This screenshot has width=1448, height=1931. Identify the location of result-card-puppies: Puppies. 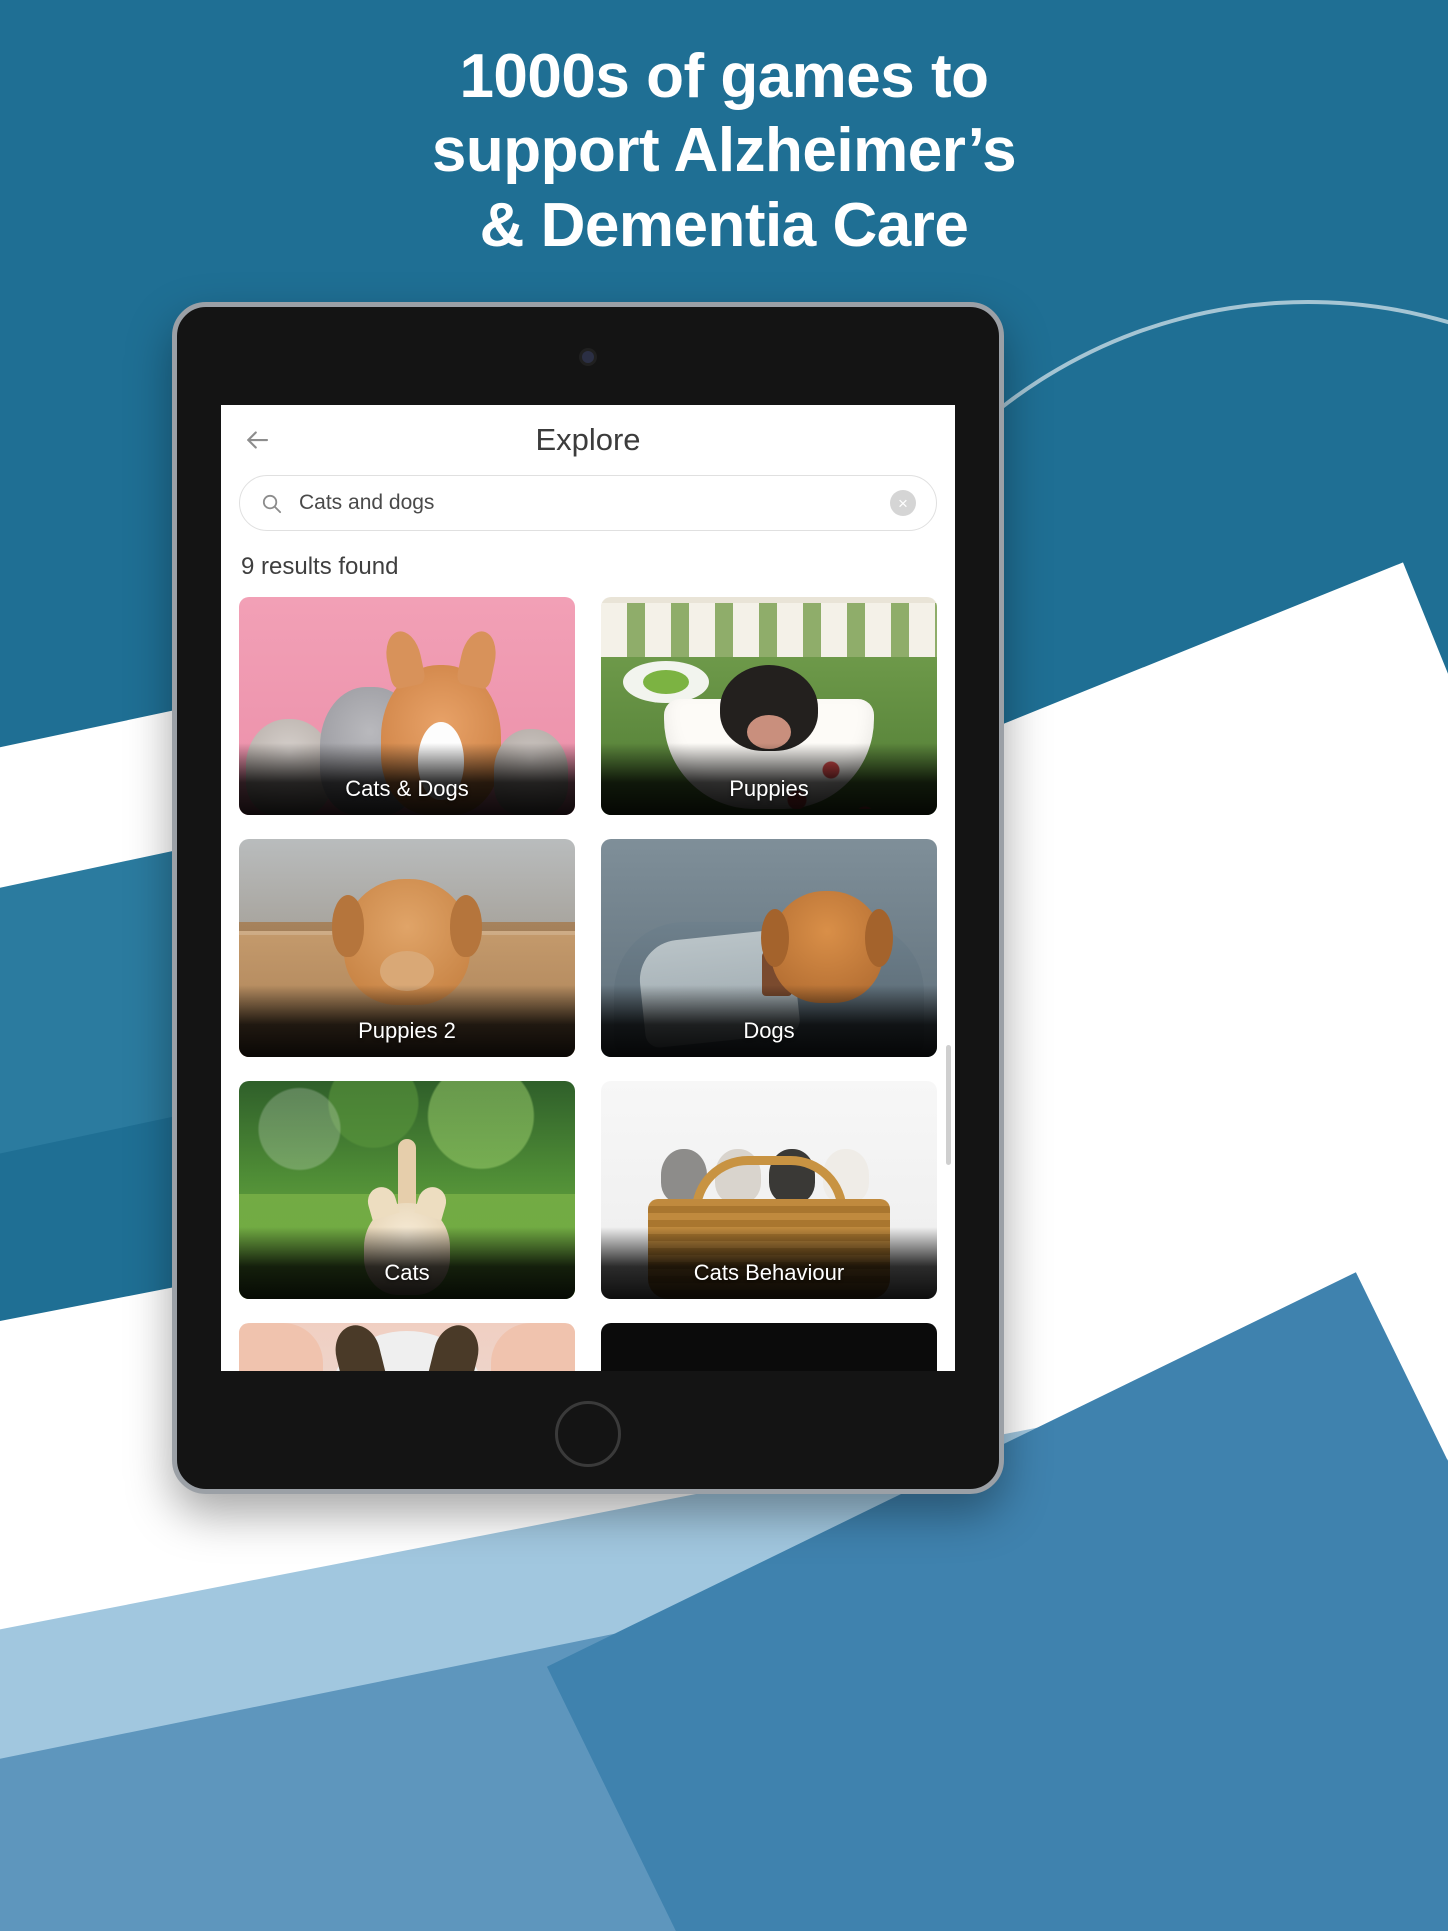
(769, 706).